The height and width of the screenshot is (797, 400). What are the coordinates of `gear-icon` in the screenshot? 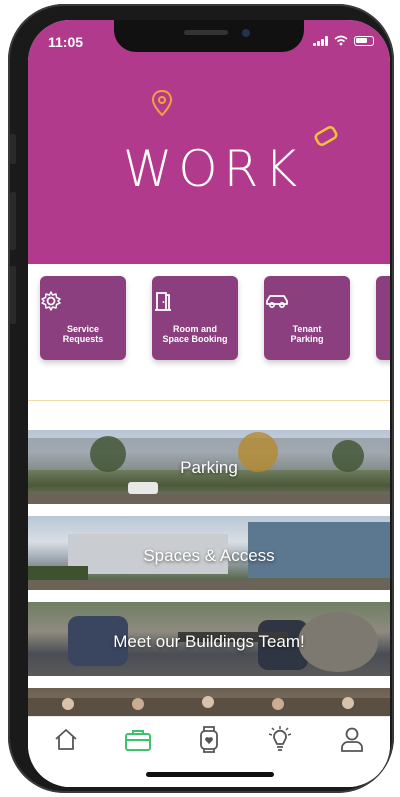 It's located at (51, 301).